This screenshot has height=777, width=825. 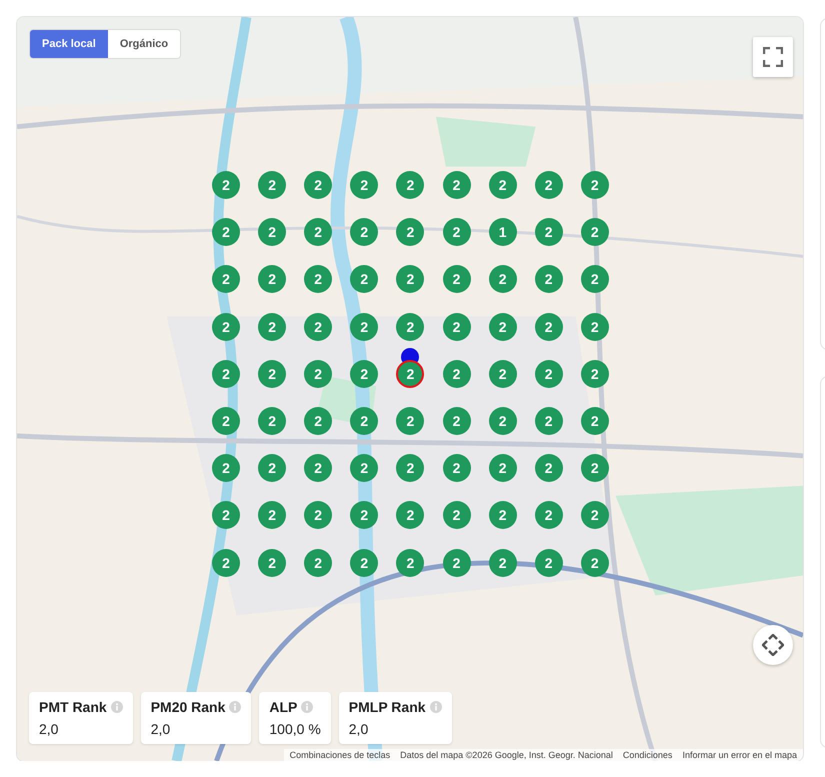 I want to click on stat-label: PMT Rank, so click(x=73, y=707).